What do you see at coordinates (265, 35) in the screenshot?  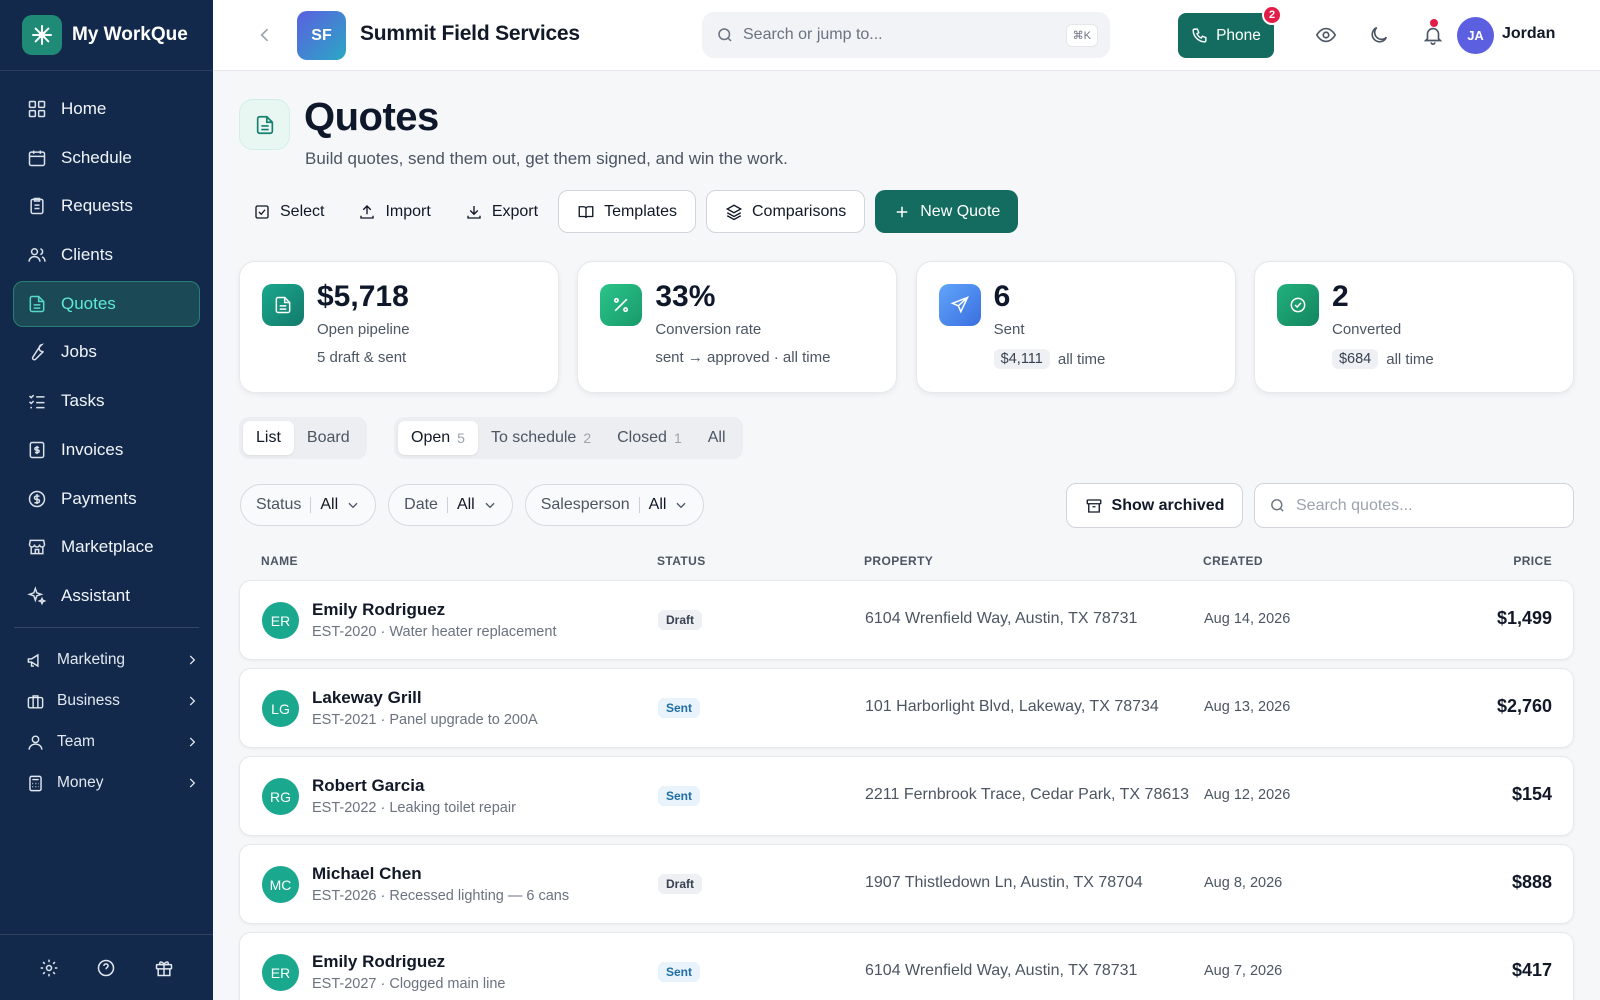 I see `chevron-left-icon` at bounding box center [265, 35].